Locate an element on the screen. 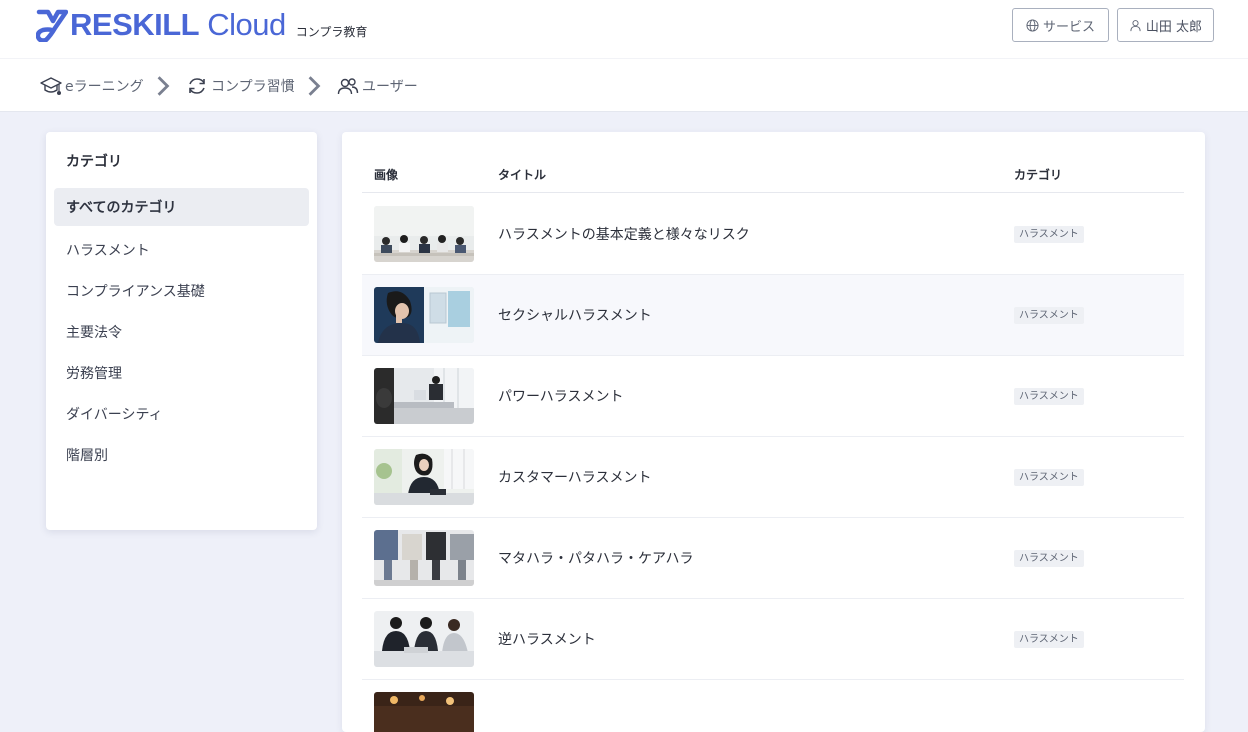 The image size is (1248, 732). column-header-title: タイトル is located at coordinates (522, 175).